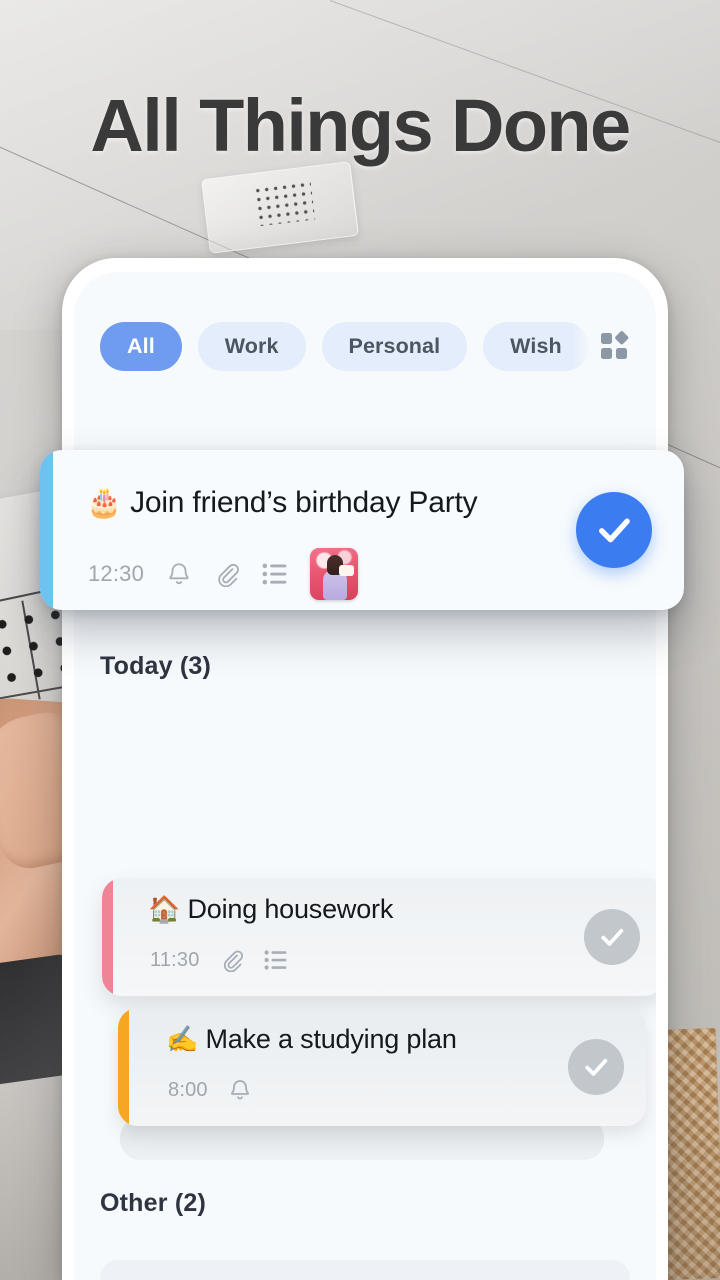 The width and height of the screenshot is (720, 1280). Describe the element at coordinates (164, 909) in the screenshot. I see `house-emoji: 🏠` at that location.